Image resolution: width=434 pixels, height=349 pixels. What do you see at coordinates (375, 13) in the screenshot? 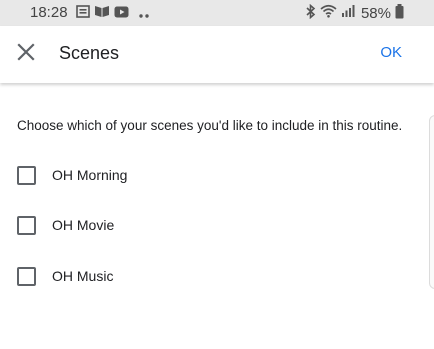
I see `battery-percent: 58%` at bounding box center [375, 13].